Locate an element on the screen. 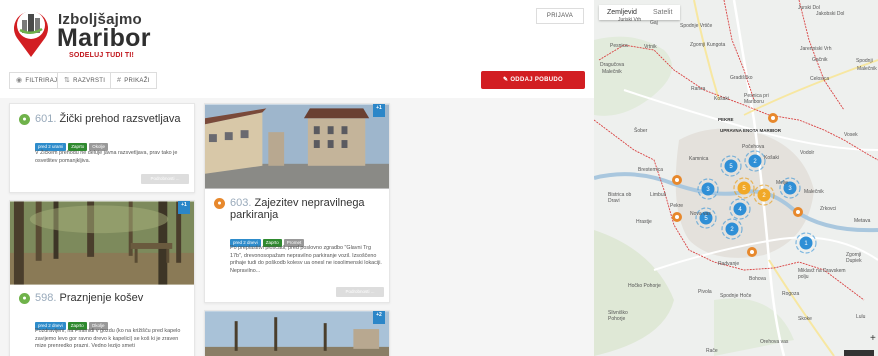  map-label: Bohova is located at coordinates (757, 279).